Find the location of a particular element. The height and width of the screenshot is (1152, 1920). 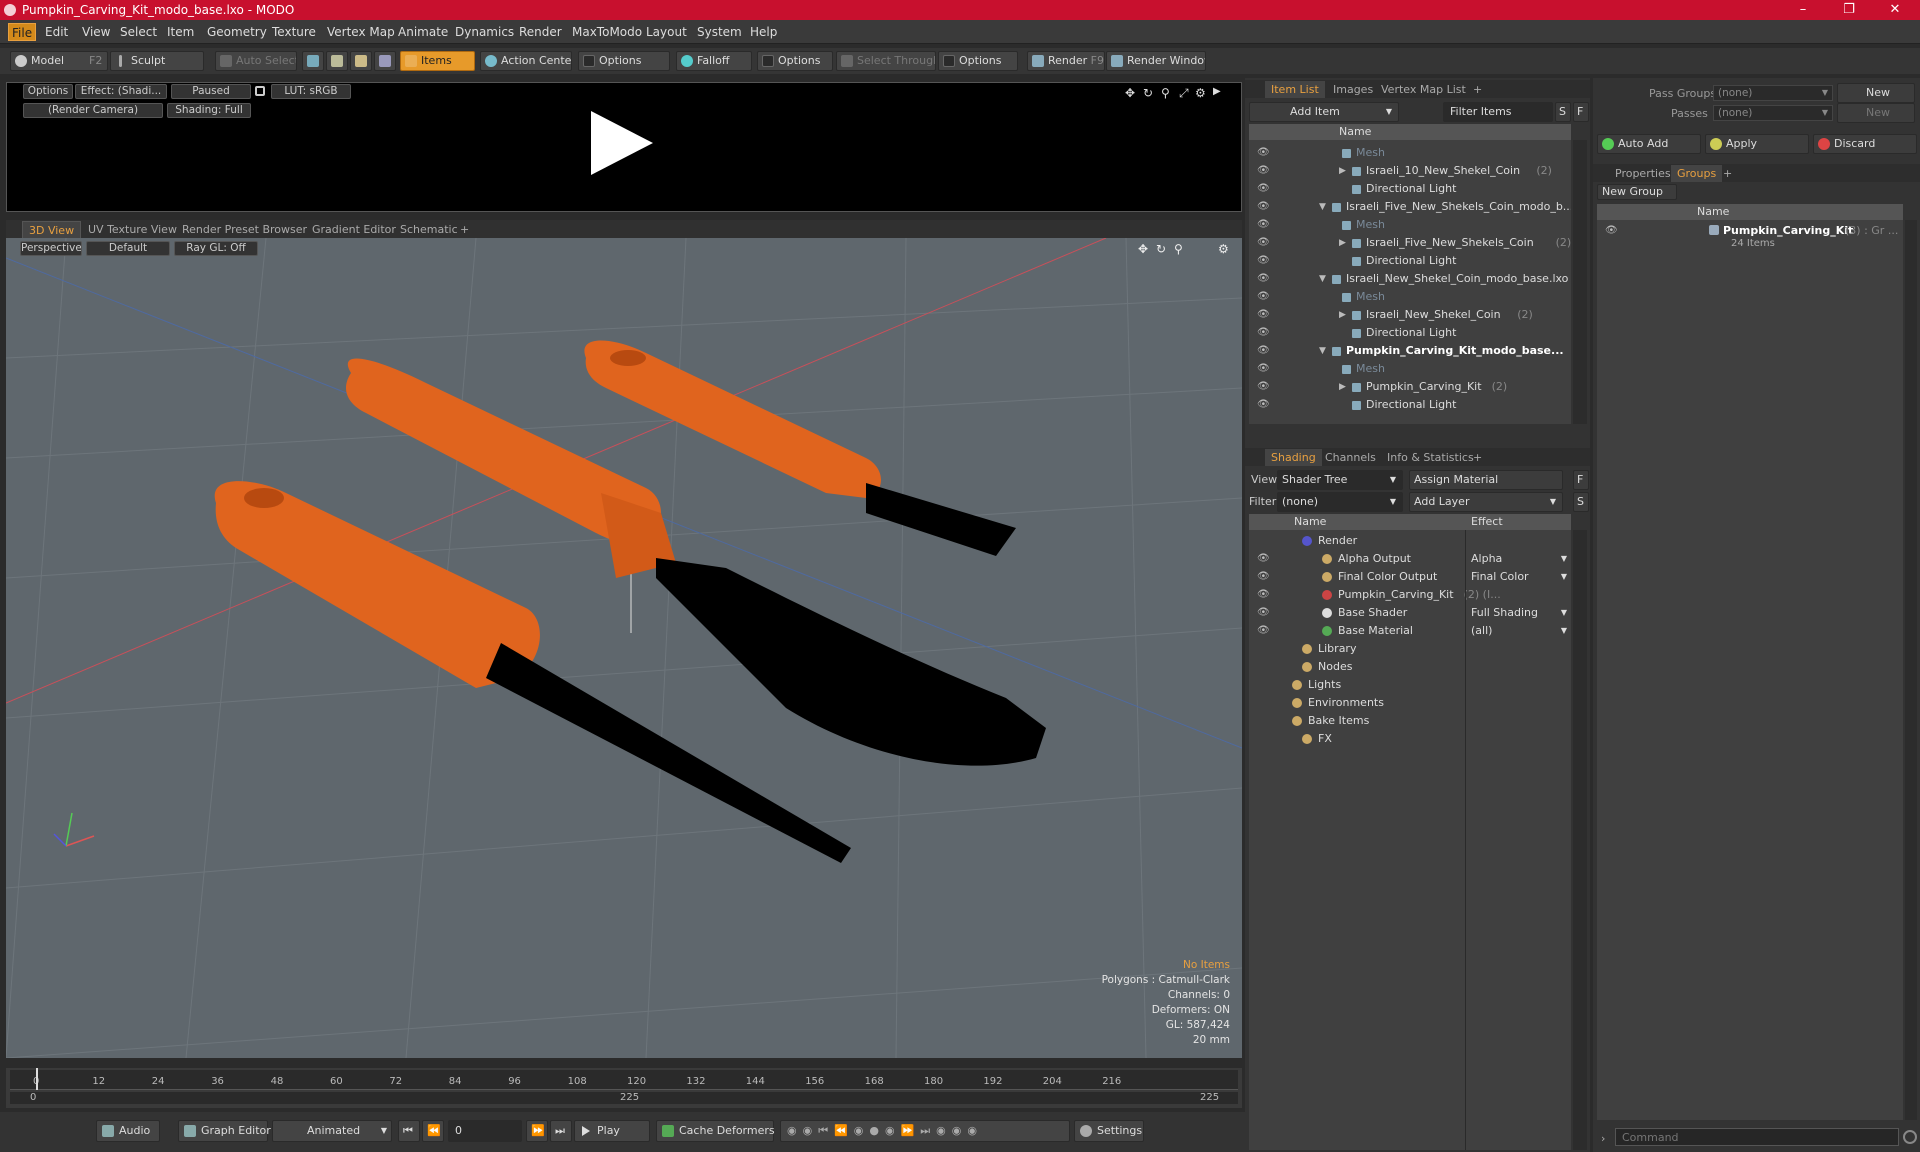

apply-button: Apply is located at coordinates (1757, 144).